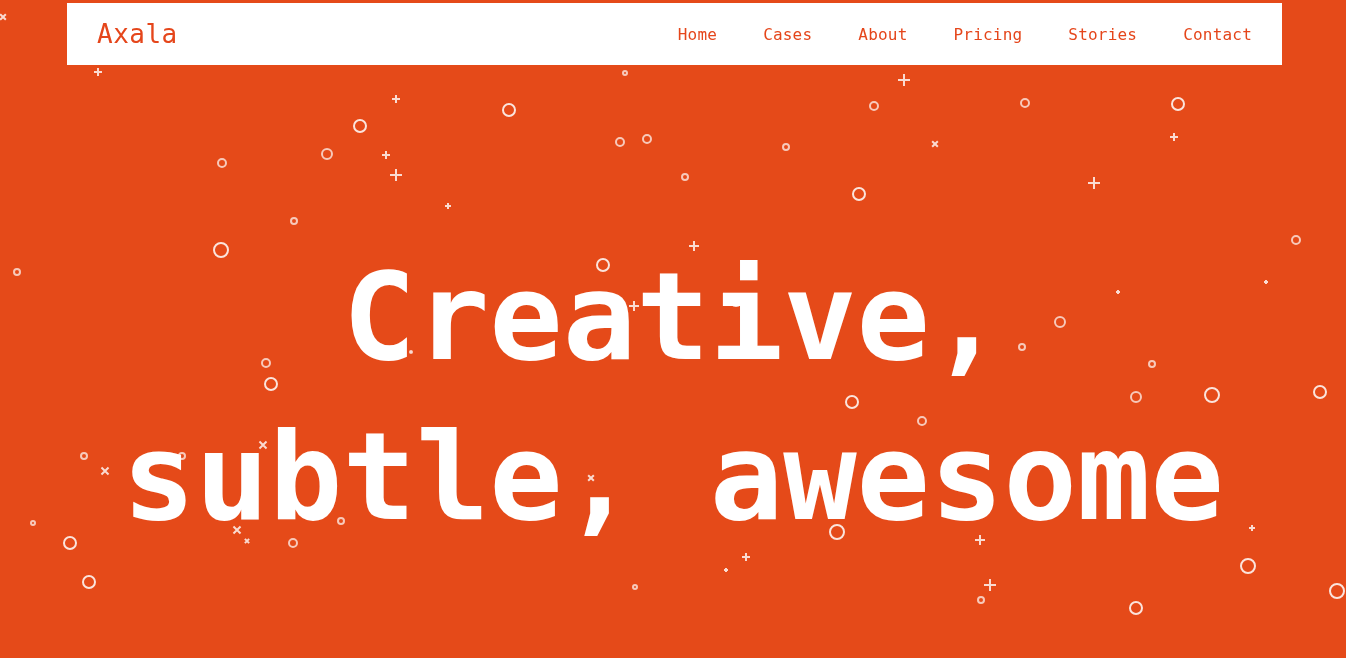 The width and height of the screenshot is (1346, 658). What do you see at coordinates (137, 34) in the screenshot?
I see `logo: Axala` at bounding box center [137, 34].